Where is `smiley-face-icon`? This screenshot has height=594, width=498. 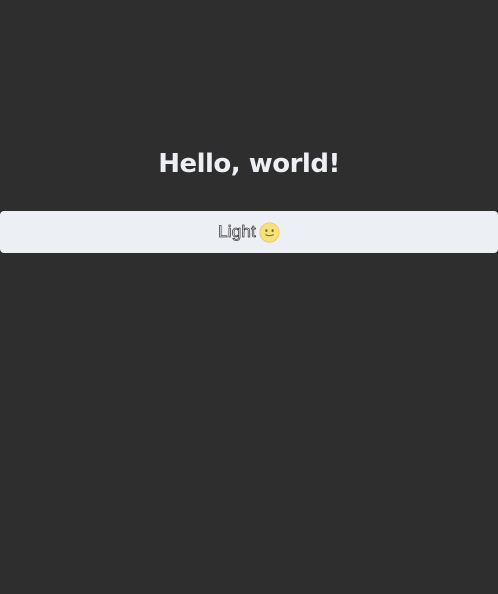 smiley-face-icon is located at coordinates (269, 232).